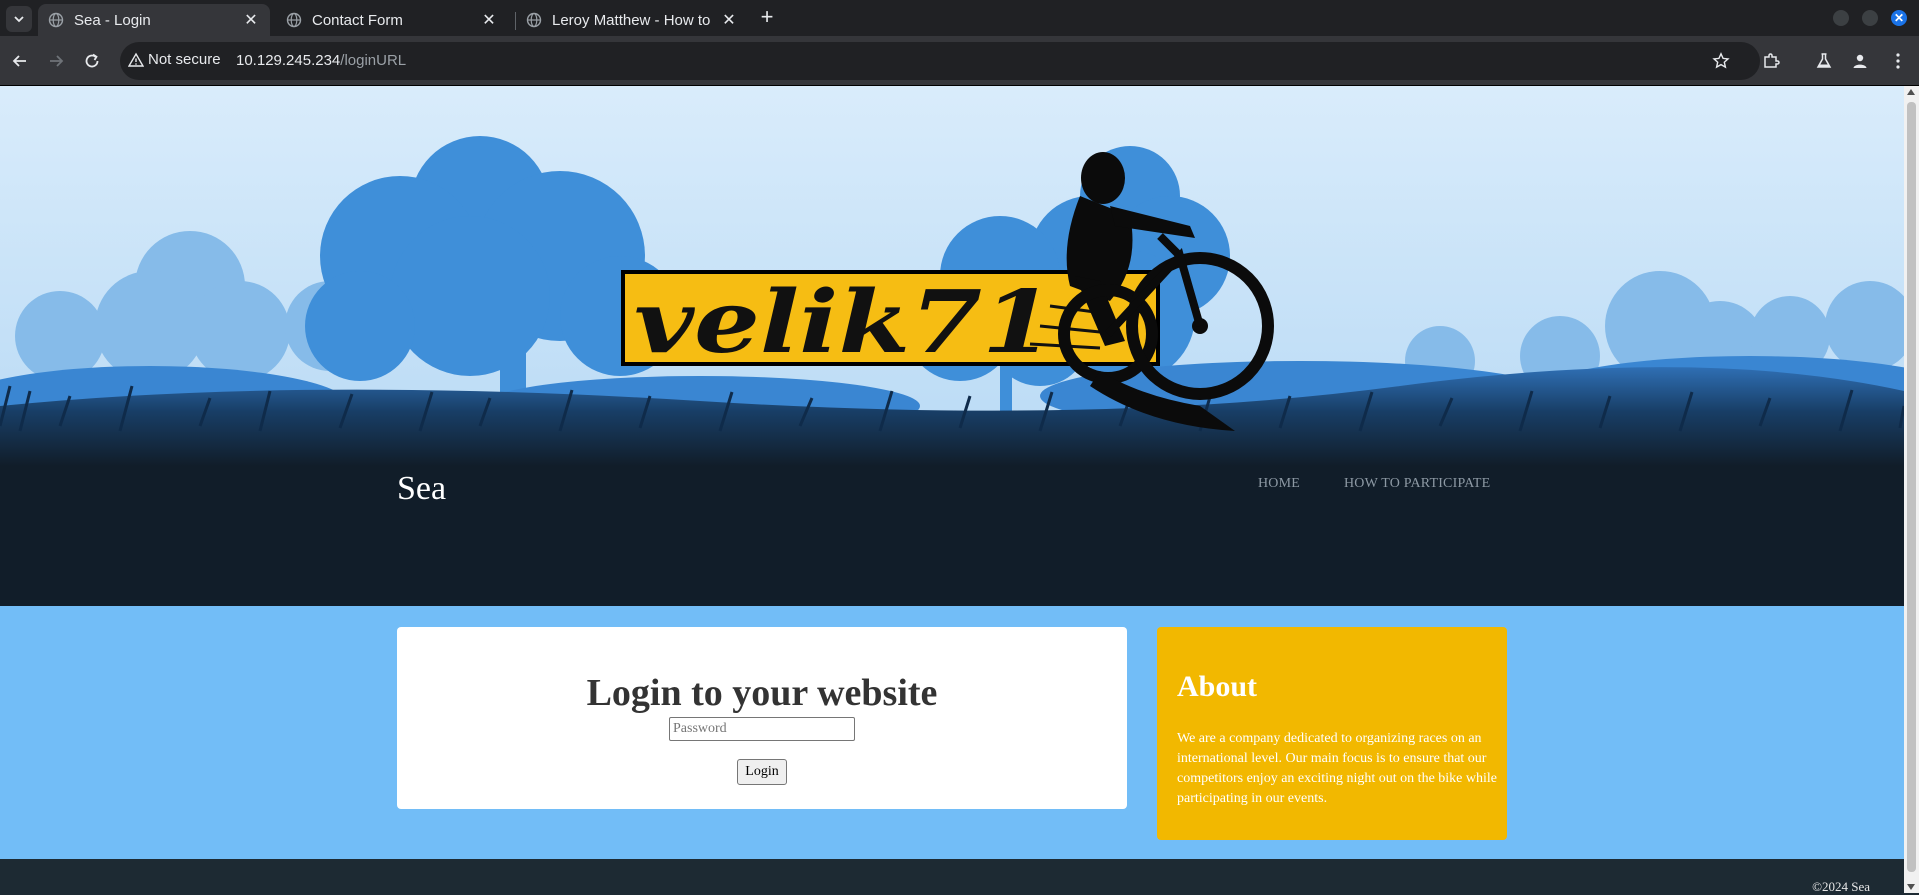 The image size is (1919, 895). I want to click on site-title: Sea, so click(421, 489).